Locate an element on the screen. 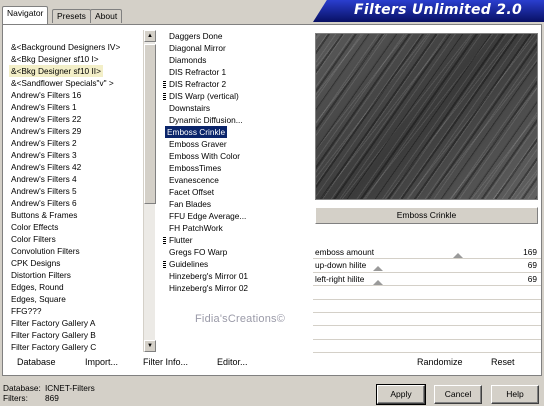 This screenshot has height=406, width=544. scroll-thumb is located at coordinates (150, 124).